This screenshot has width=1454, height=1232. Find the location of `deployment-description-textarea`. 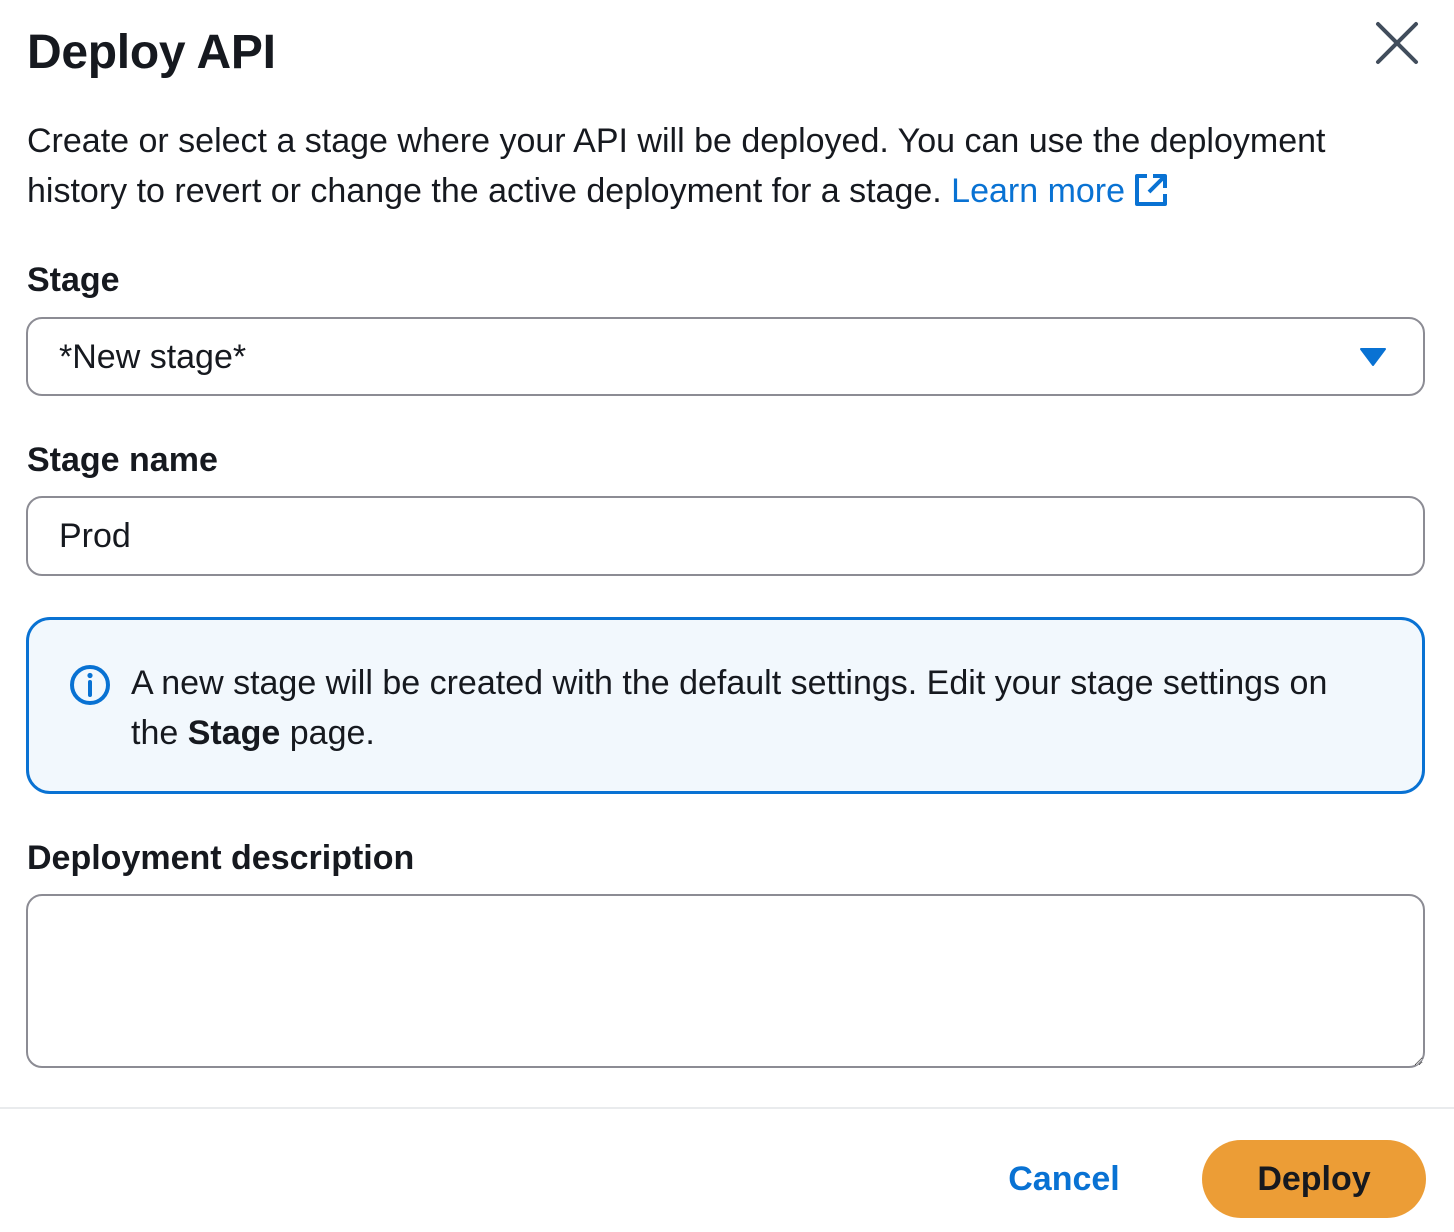

deployment-description-textarea is located at coordinates (725, 981).